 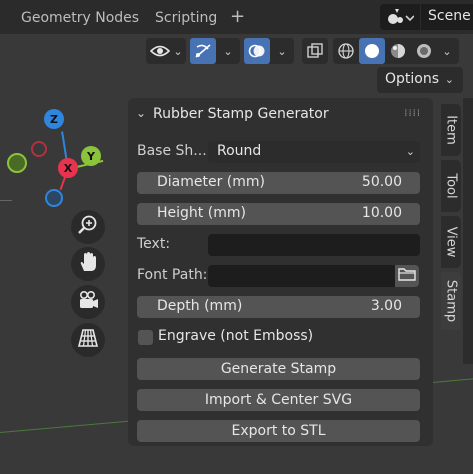 I want to click on gizmo-dropdown: ⌄, so click(x=215, y=51).